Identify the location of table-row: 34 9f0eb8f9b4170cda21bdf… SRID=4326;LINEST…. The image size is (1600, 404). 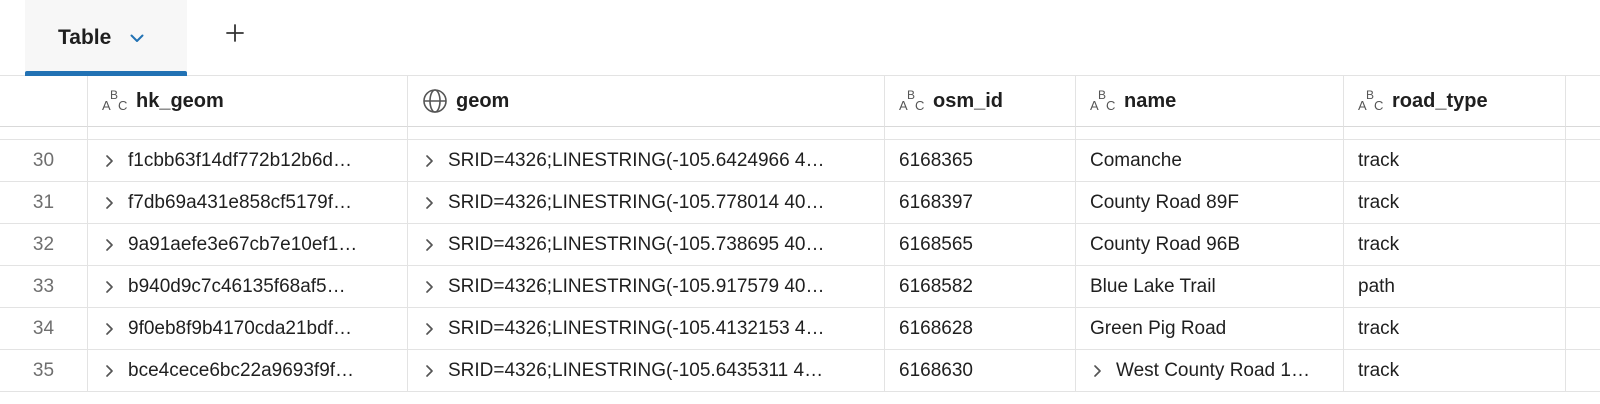
(800, 329).